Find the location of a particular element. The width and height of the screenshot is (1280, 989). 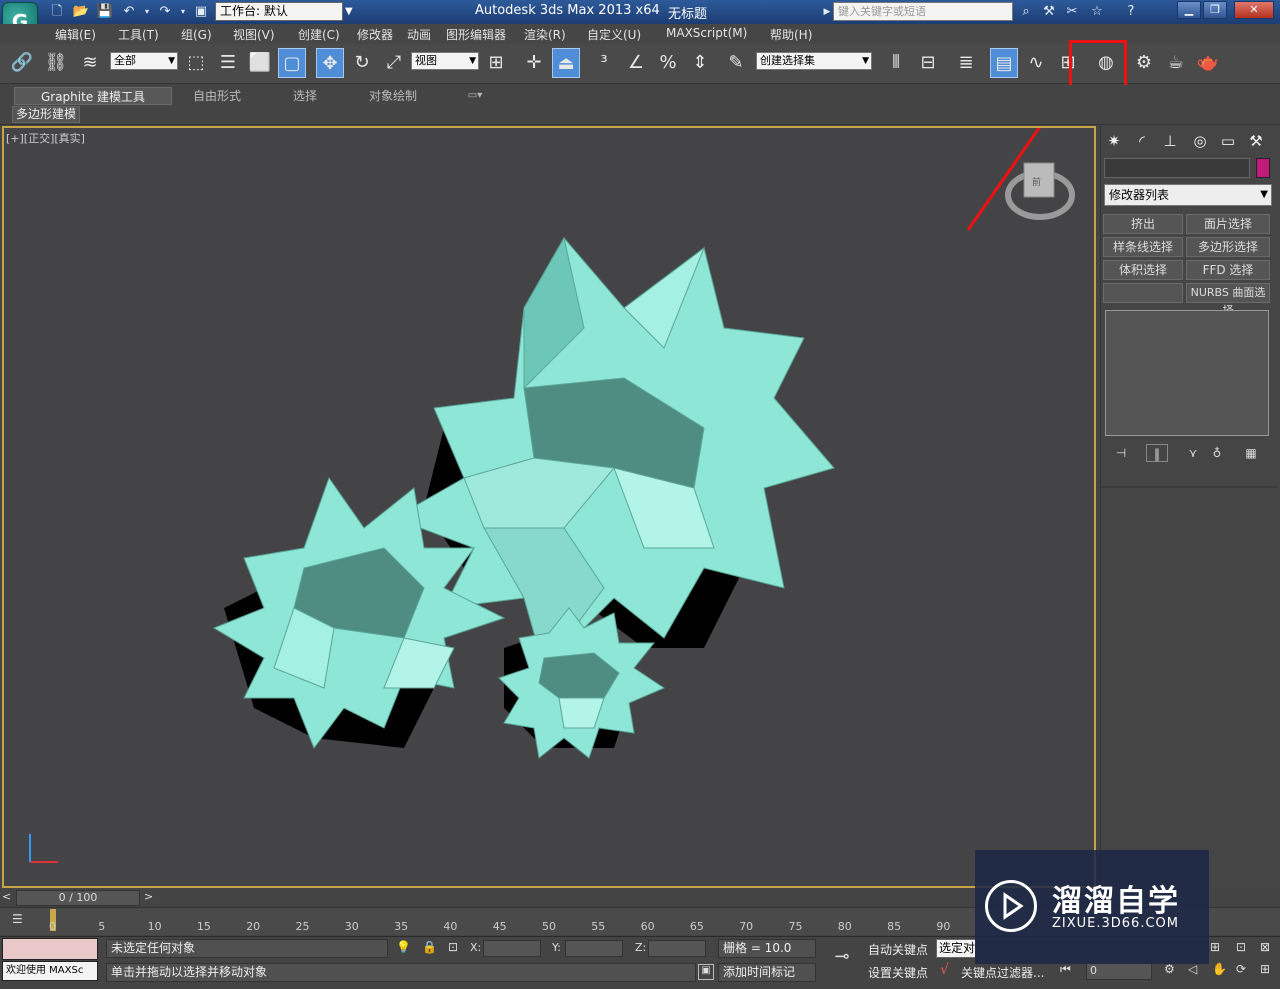

menu-help: 帮助(H) is located at coordinates (791, 34).